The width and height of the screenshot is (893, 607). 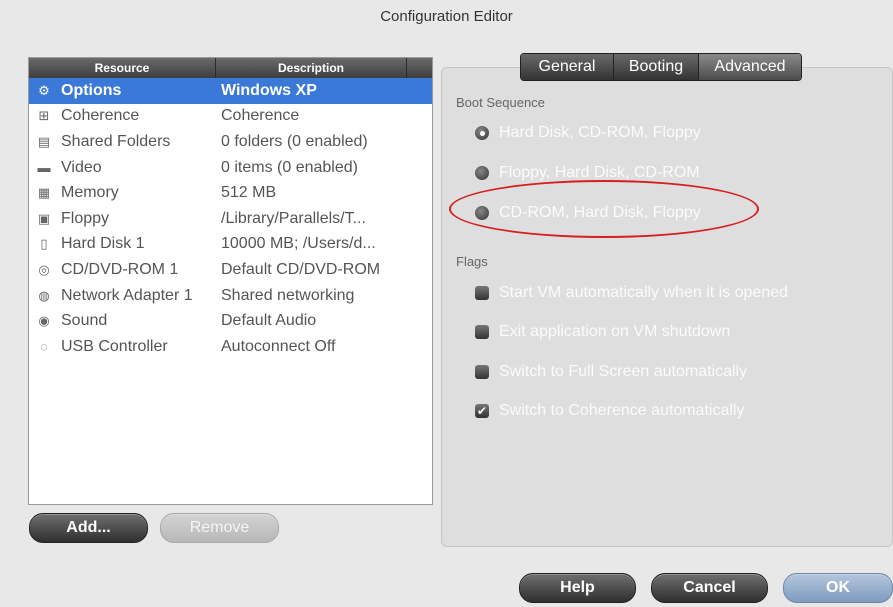 I want to click on list-item: ◎ CD/DVD-ROM 1 Default CD/DVD-ROM, so click(x=230, y=270).